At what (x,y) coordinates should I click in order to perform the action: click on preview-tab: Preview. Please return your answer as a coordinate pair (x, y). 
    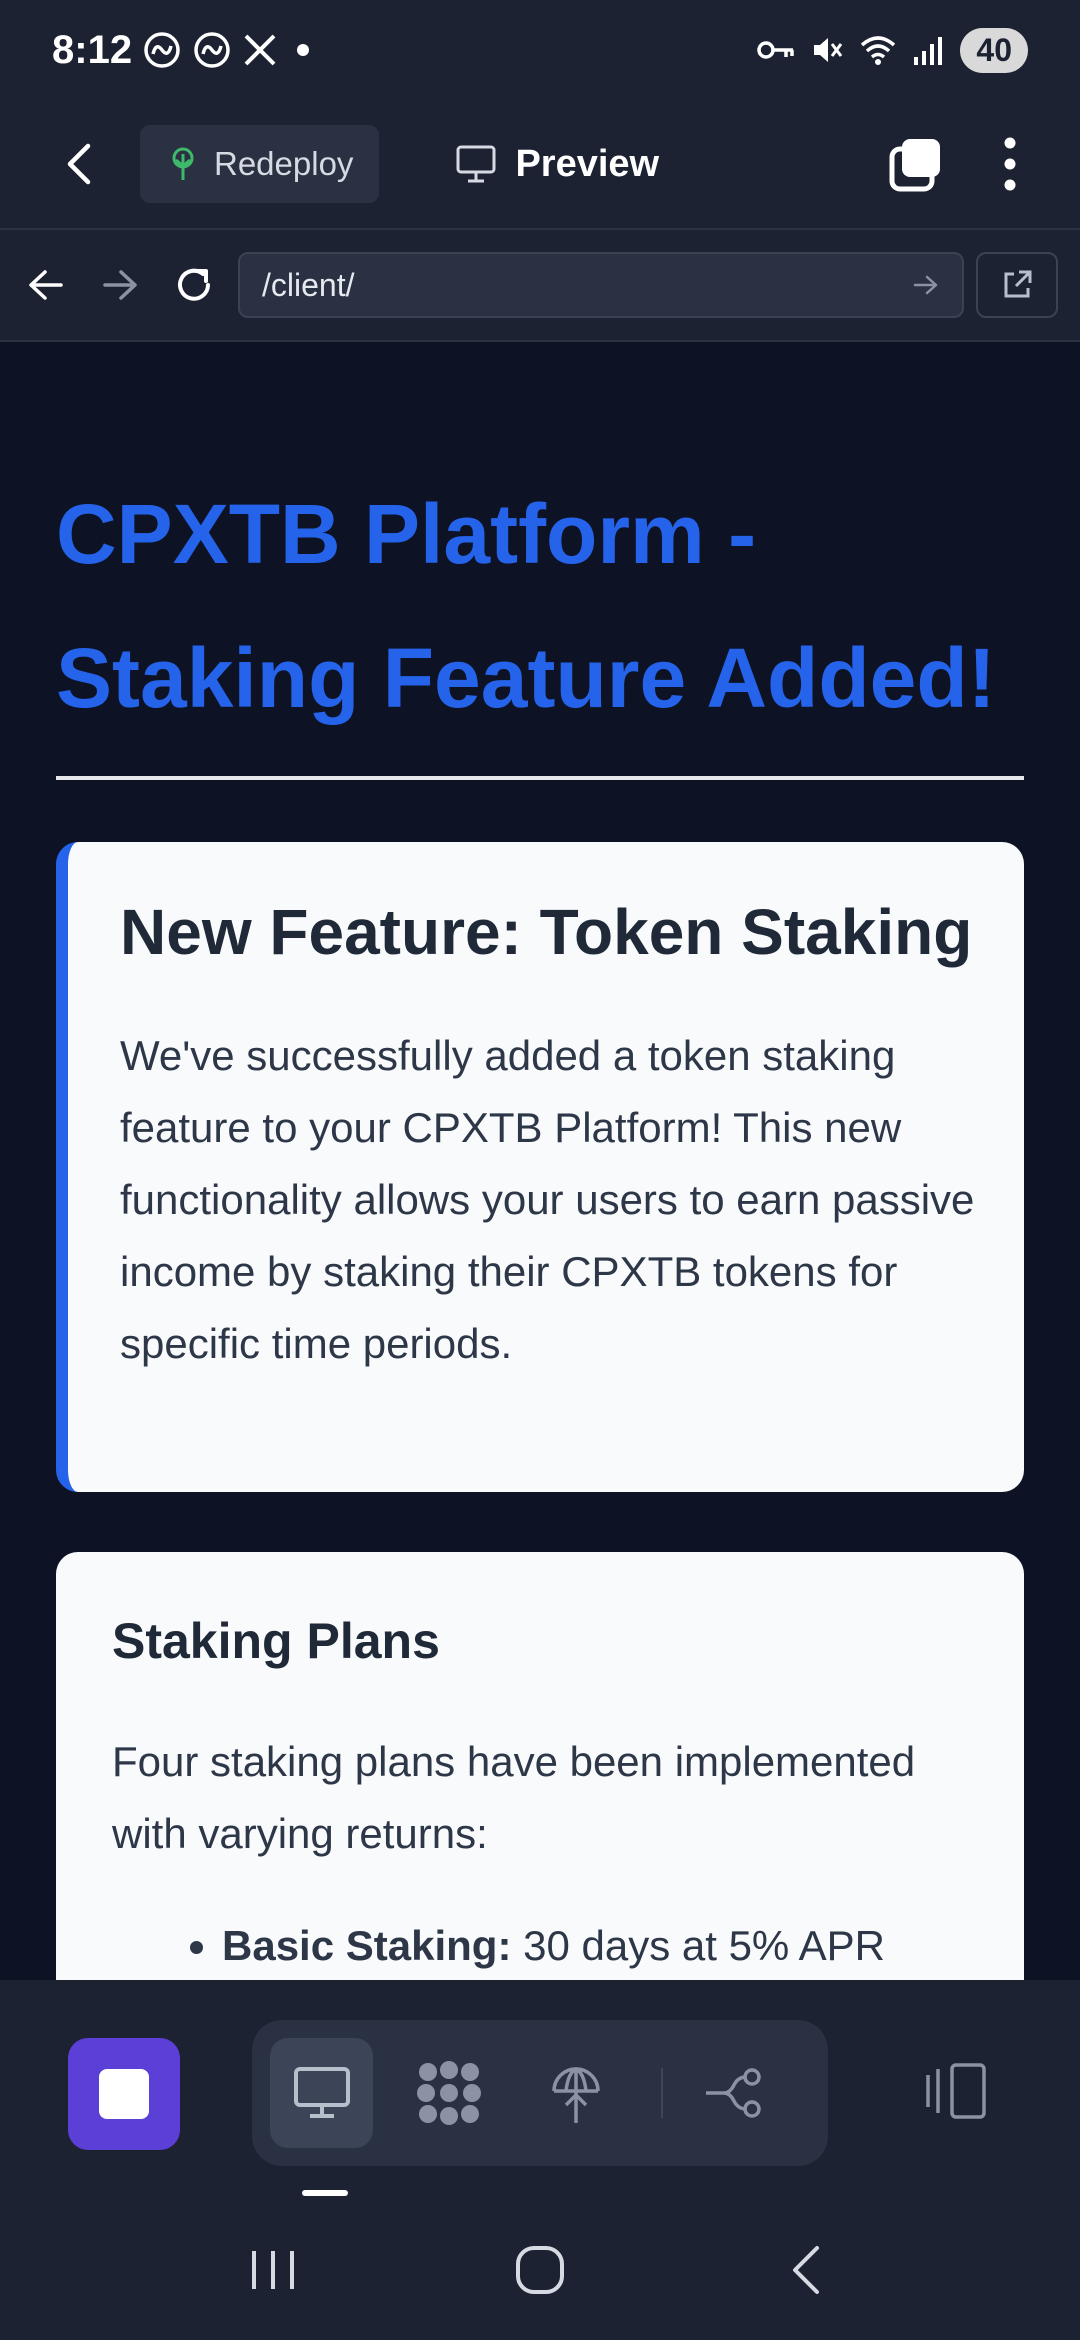
    Looking at the image, I should click on (557, 164).